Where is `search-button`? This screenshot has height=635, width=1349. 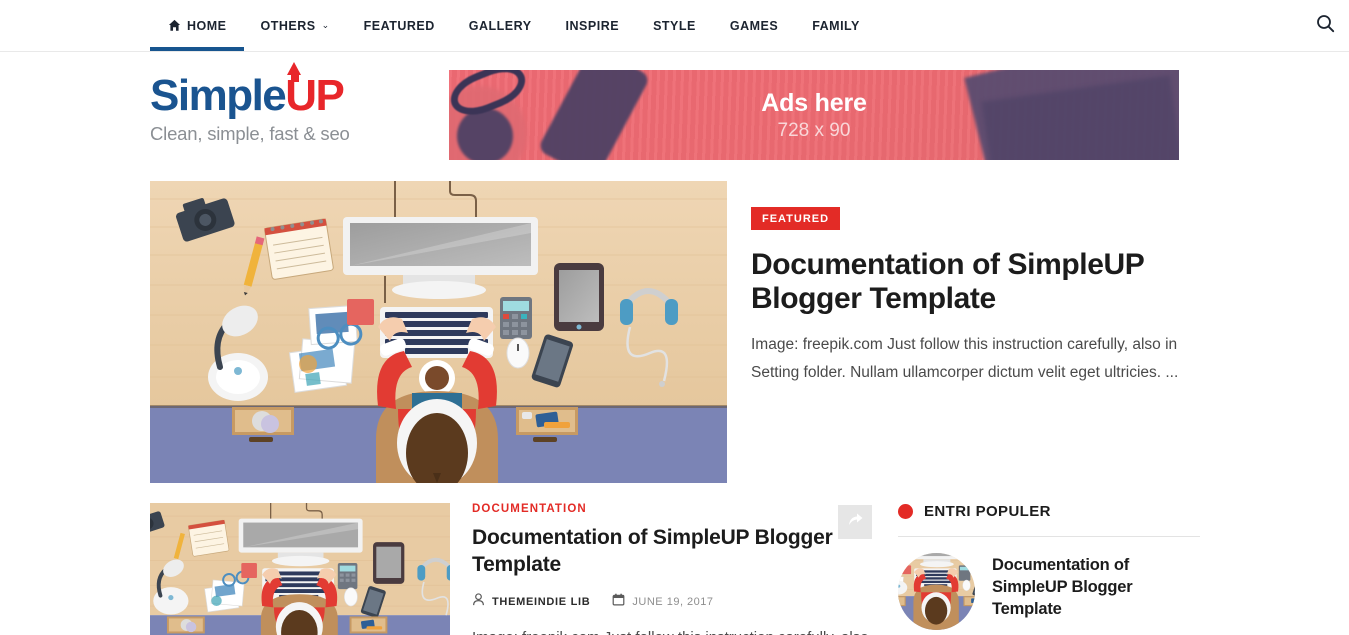 search-button is located at coordinates (1325, 25).